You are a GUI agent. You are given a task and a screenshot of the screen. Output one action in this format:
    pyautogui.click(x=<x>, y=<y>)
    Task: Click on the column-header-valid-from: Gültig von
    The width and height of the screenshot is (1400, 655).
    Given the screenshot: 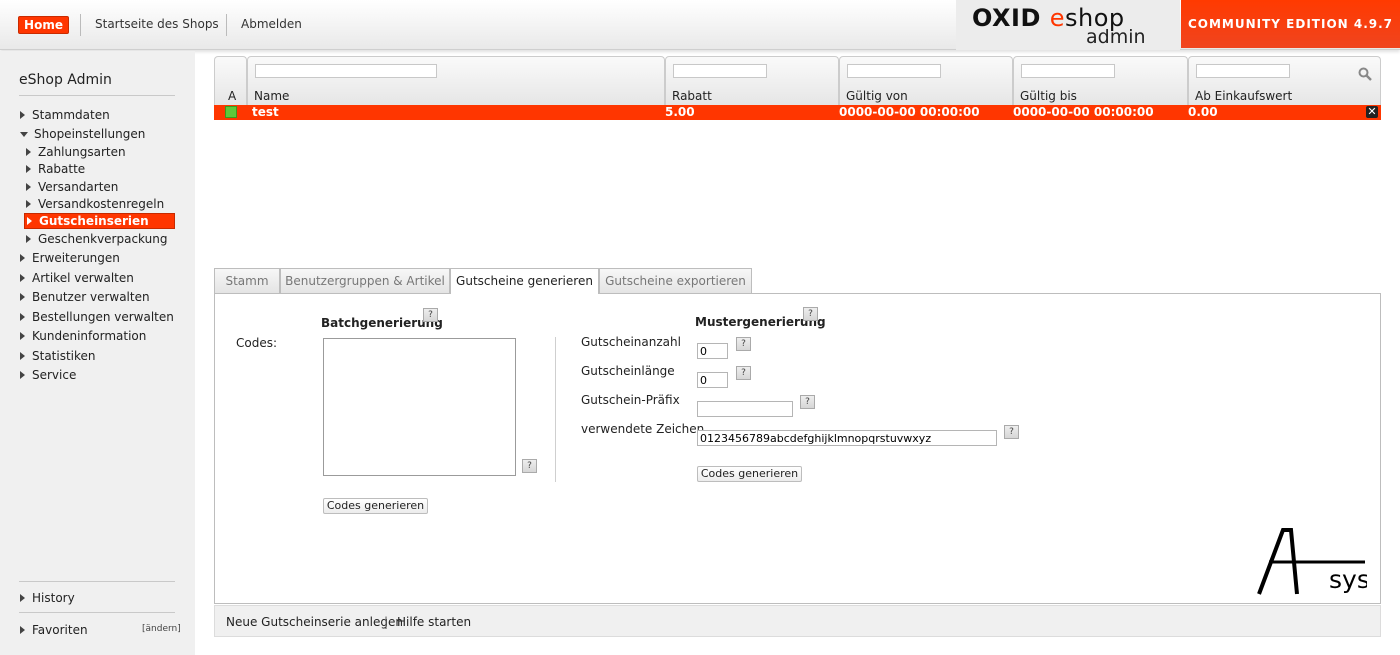 What is the action you would take?
    pyautogui.click(x=926, y=80)
    